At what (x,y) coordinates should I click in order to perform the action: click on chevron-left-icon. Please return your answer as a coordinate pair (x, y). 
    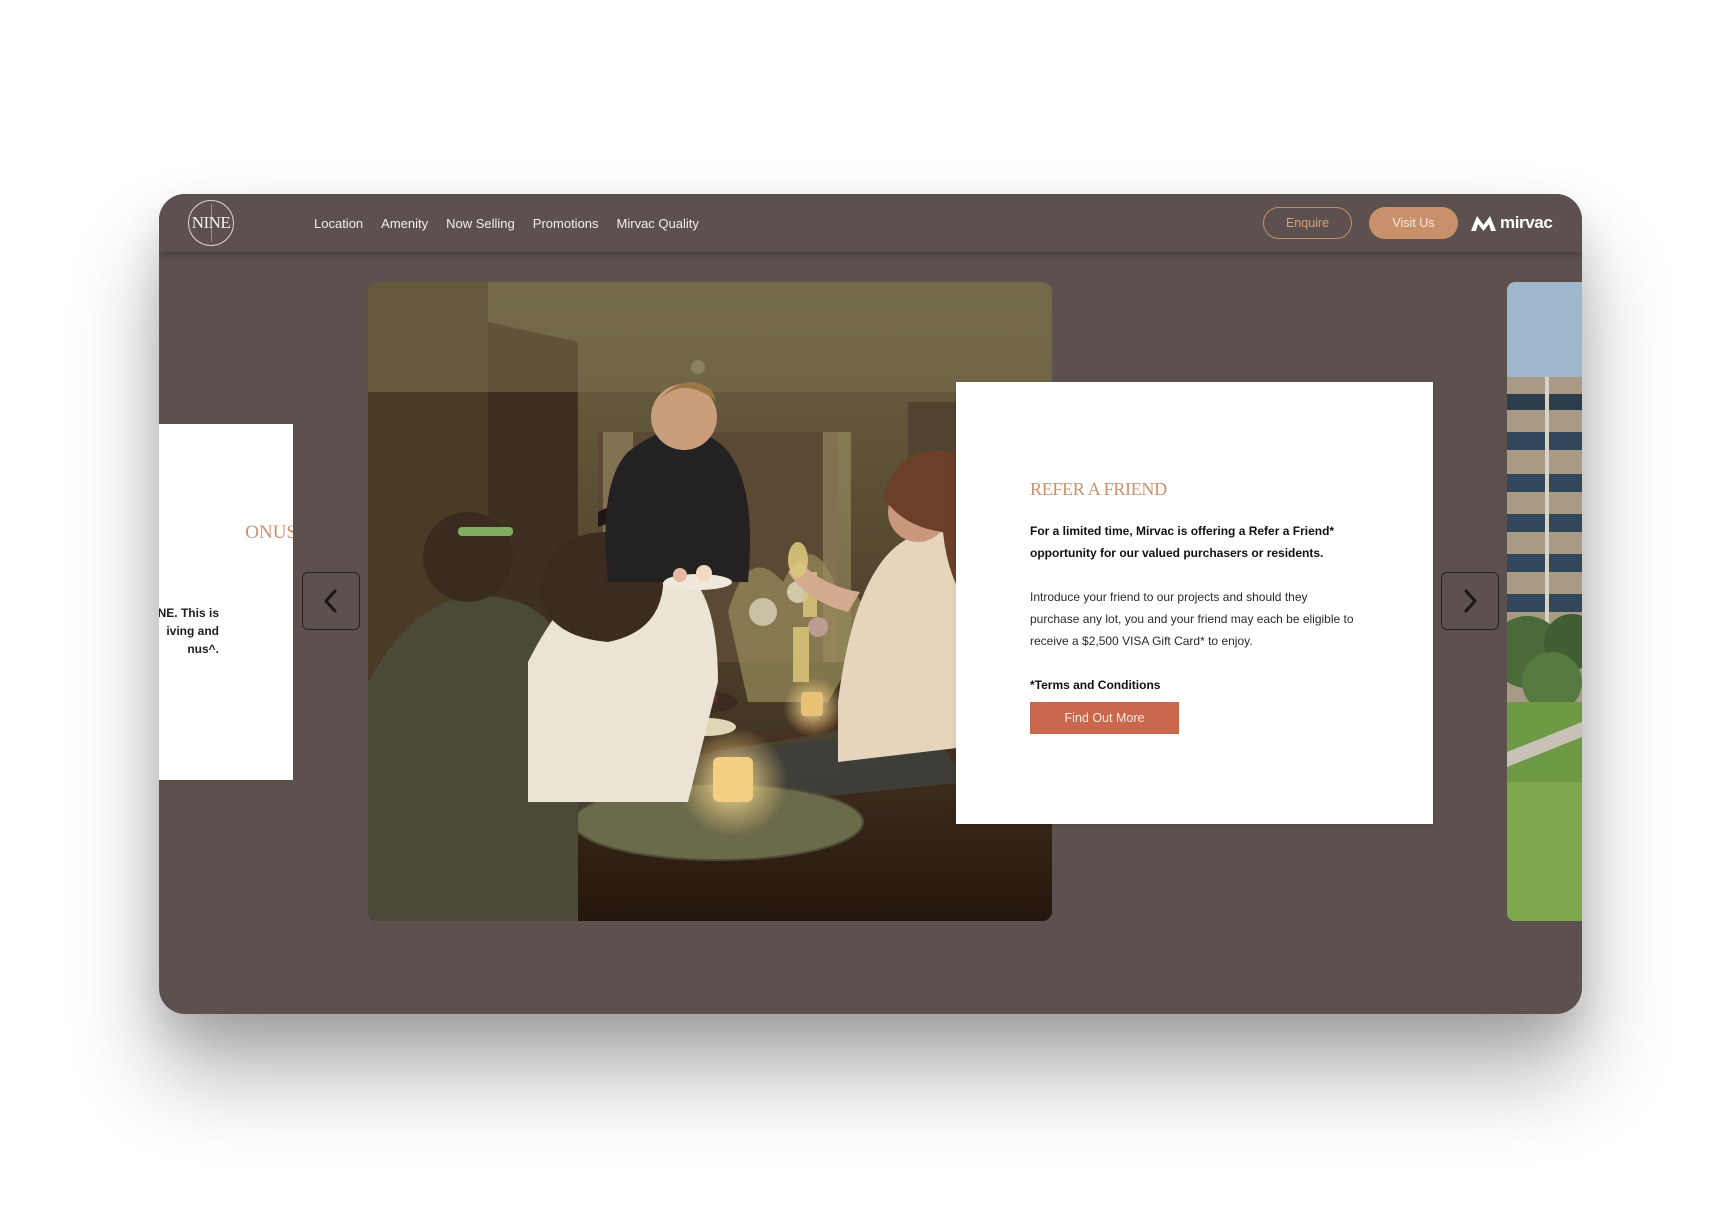
    Looking at the image, I should click on (330, 601).